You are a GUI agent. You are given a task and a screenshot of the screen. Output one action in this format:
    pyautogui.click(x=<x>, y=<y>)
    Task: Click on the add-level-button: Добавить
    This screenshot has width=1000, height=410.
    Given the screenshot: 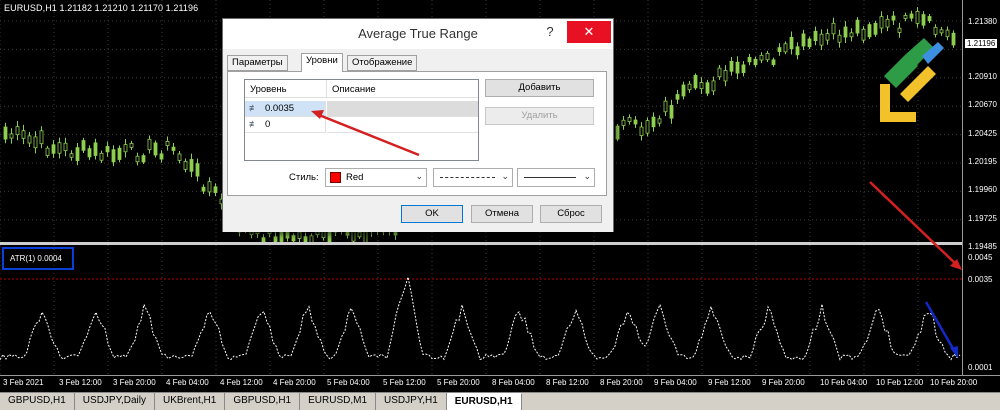 What is the action you would take?
    pyautogui.click(x=539, y=88)
    